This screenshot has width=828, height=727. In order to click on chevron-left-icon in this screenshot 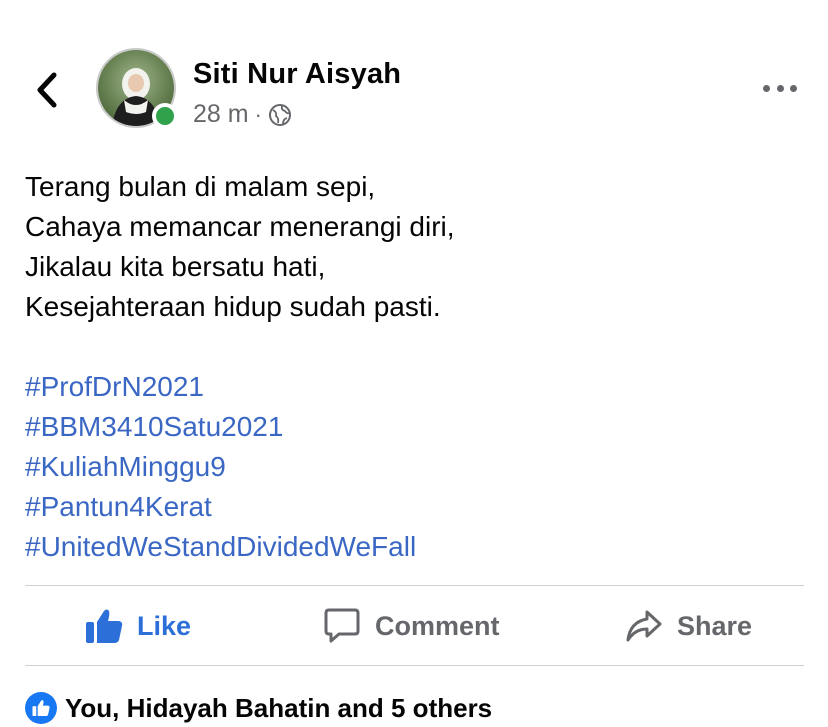, I will do `click(47, 90)`.